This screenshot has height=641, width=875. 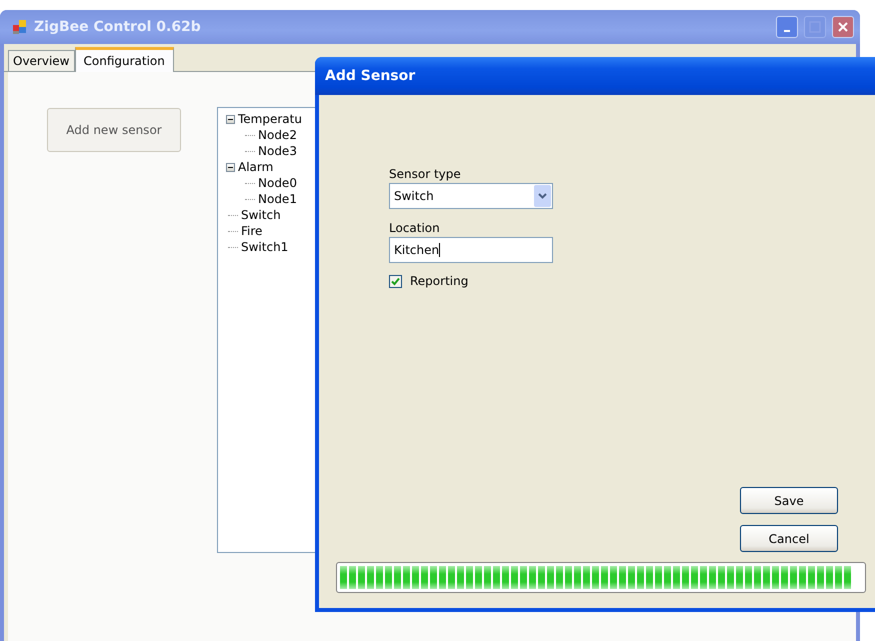 What do you see at coordinates (425, 175) in the screenshot?
I see `field-label: Sensor type` at bounding box center [425, 175].